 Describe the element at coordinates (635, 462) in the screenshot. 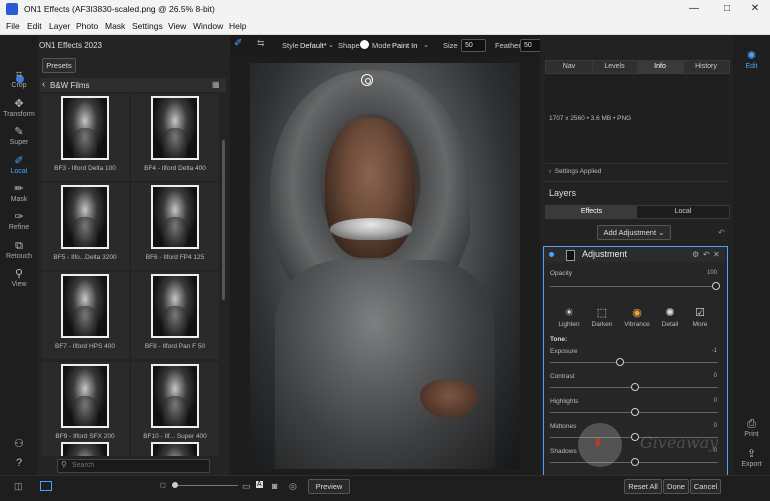

I see `slider-knob-shadows` at that location.